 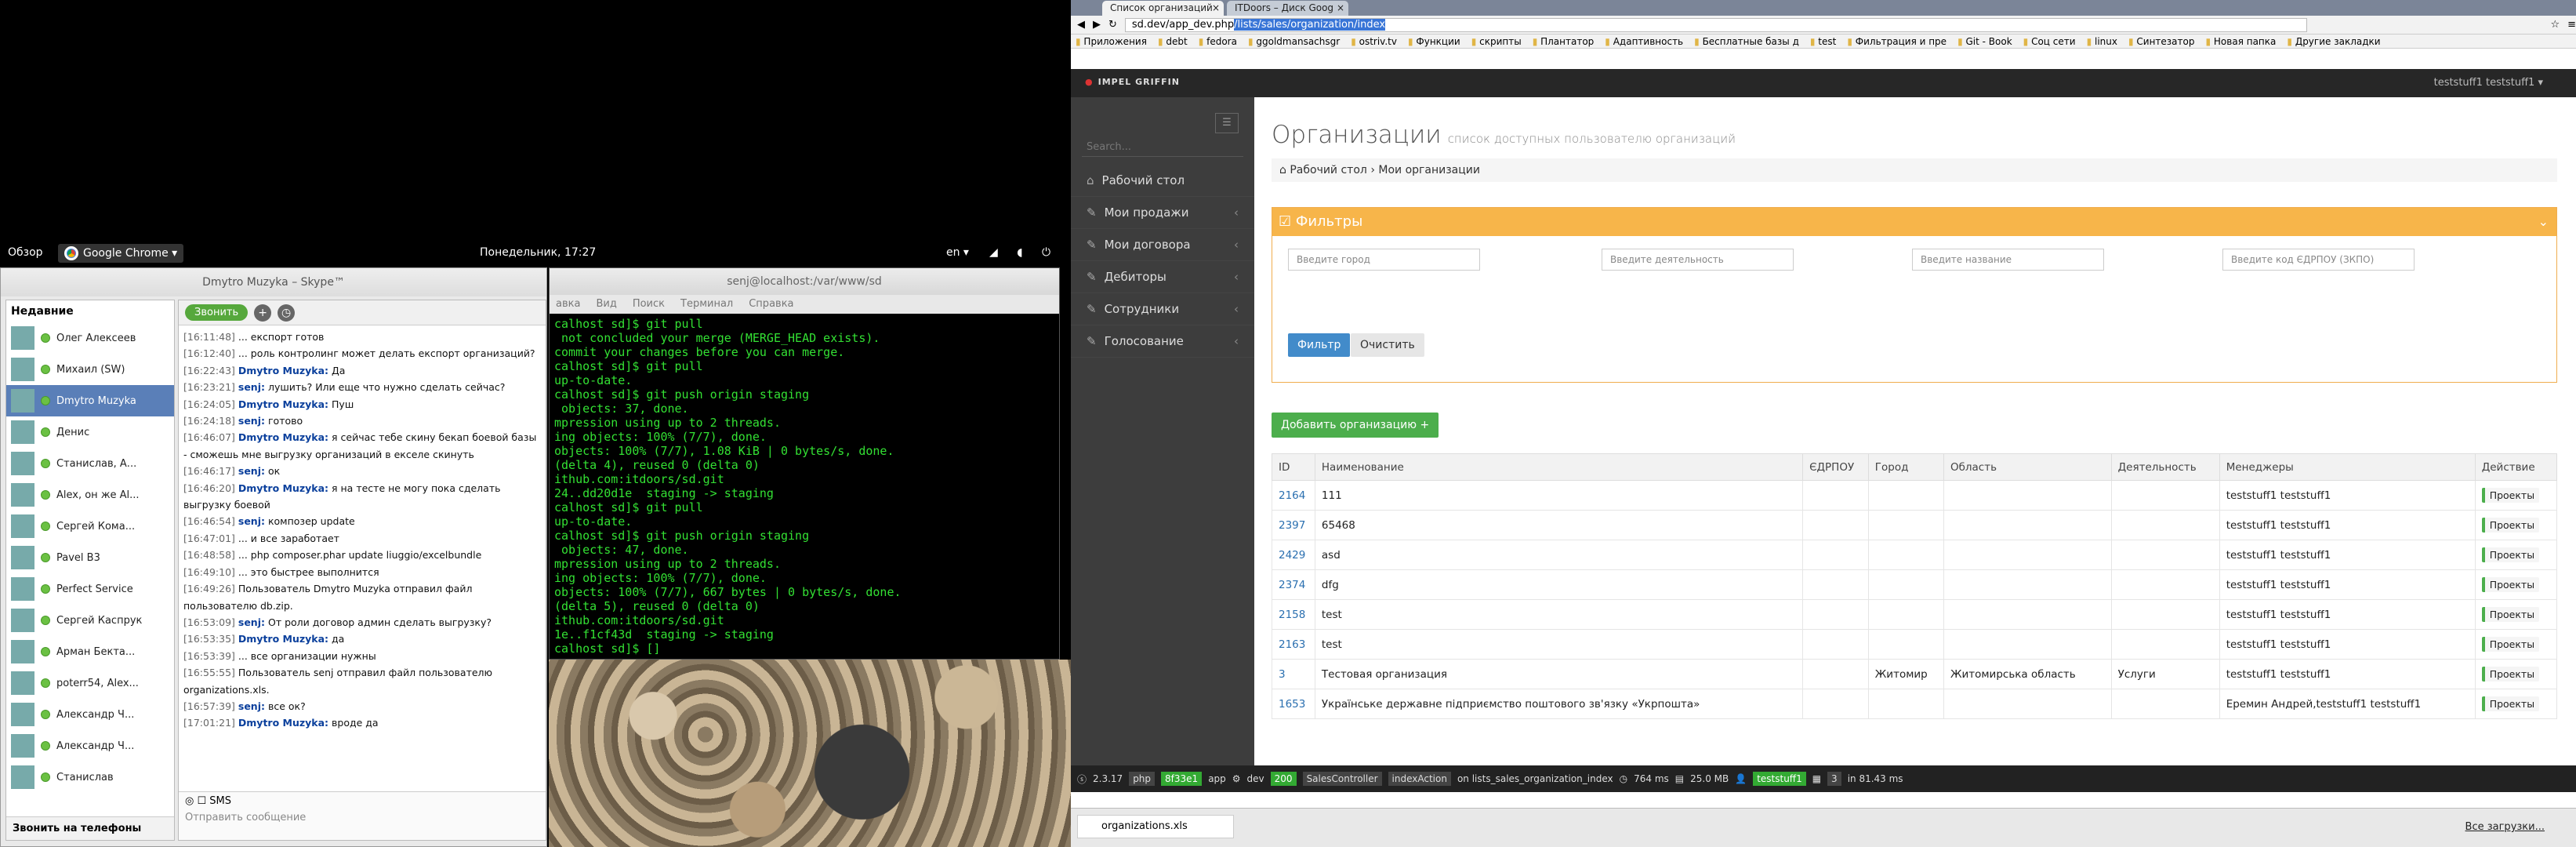 I want to click on bookmark-item: ggoldmansachsgr, so click(x=1294, y=41).